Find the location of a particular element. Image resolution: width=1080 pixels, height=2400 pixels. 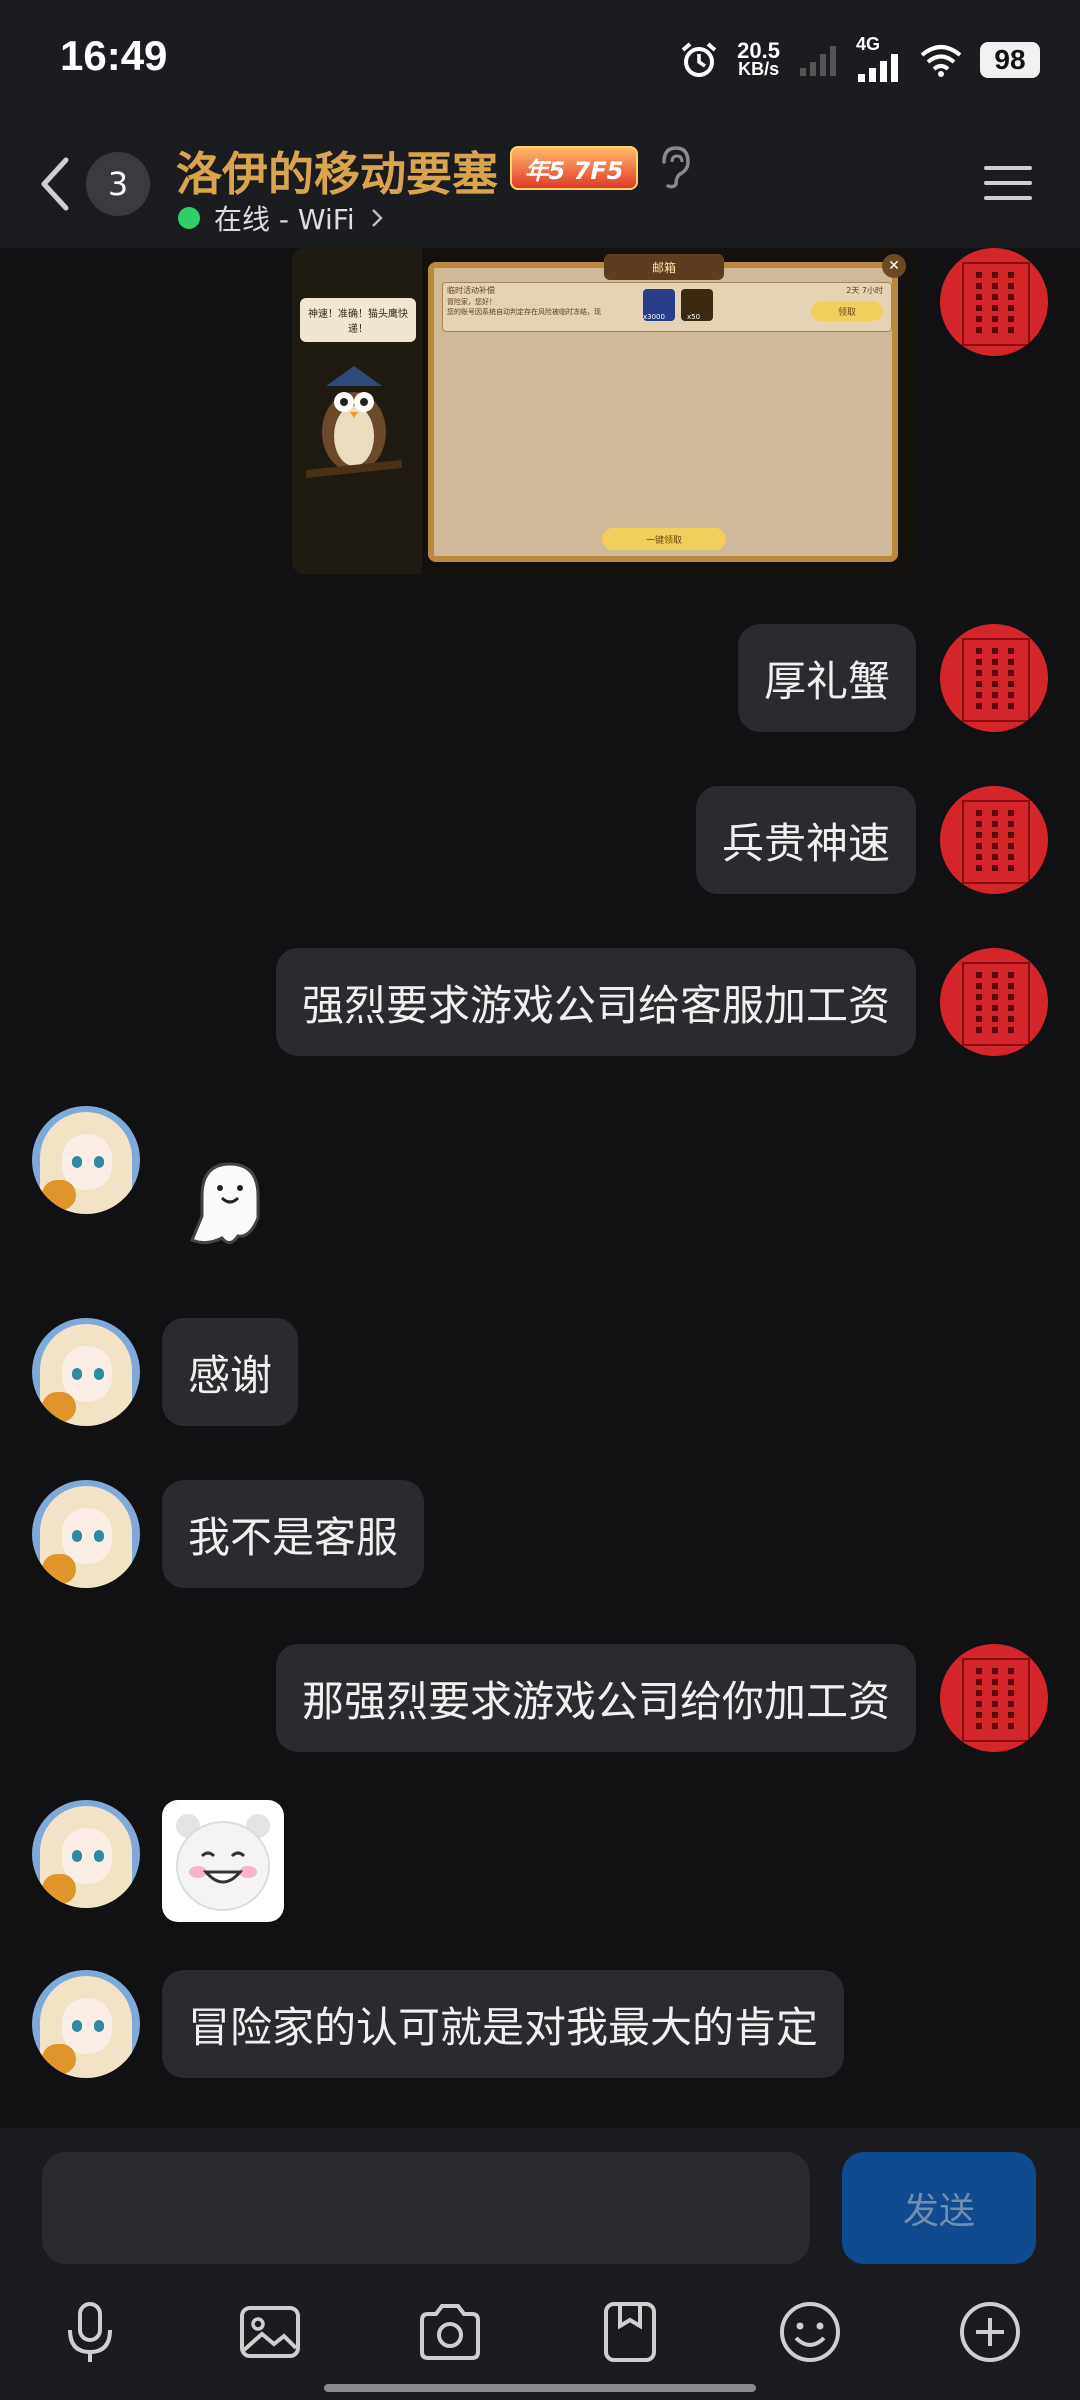

bear-sticker-icon is located at coordinates (223, 1862).